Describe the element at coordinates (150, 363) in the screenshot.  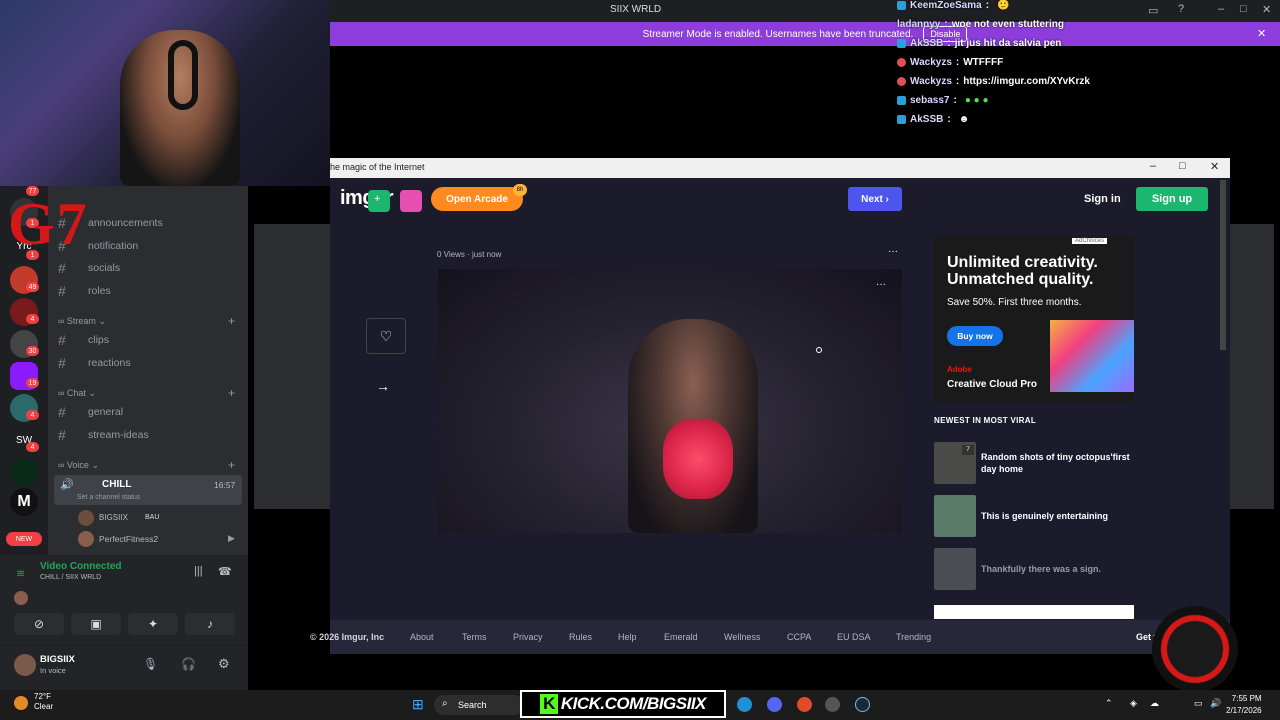
I see `channel-reactions: # reactions` at that location.